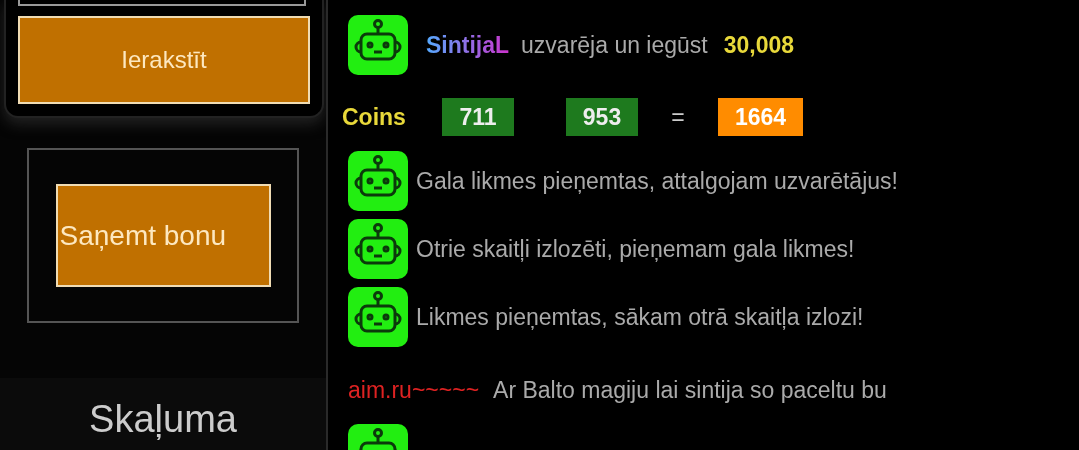  What do you see at coordinates (678, 117) in the screenshot?
I see `equals-sign: =` at bounding box center [678, 117].